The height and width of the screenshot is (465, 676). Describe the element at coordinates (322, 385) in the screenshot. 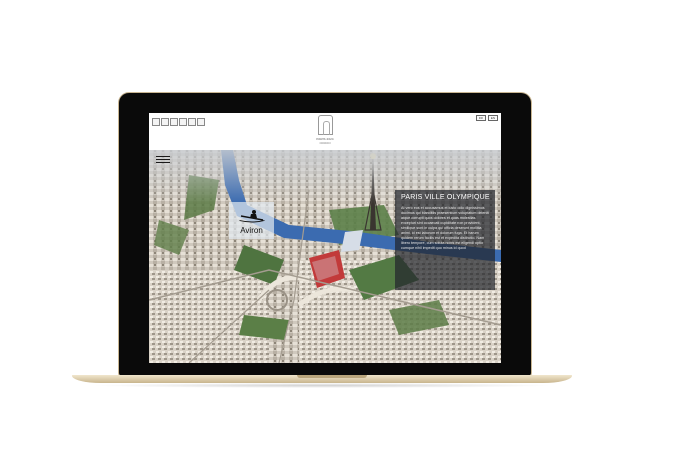

I see `laptop-shadow` at that location.